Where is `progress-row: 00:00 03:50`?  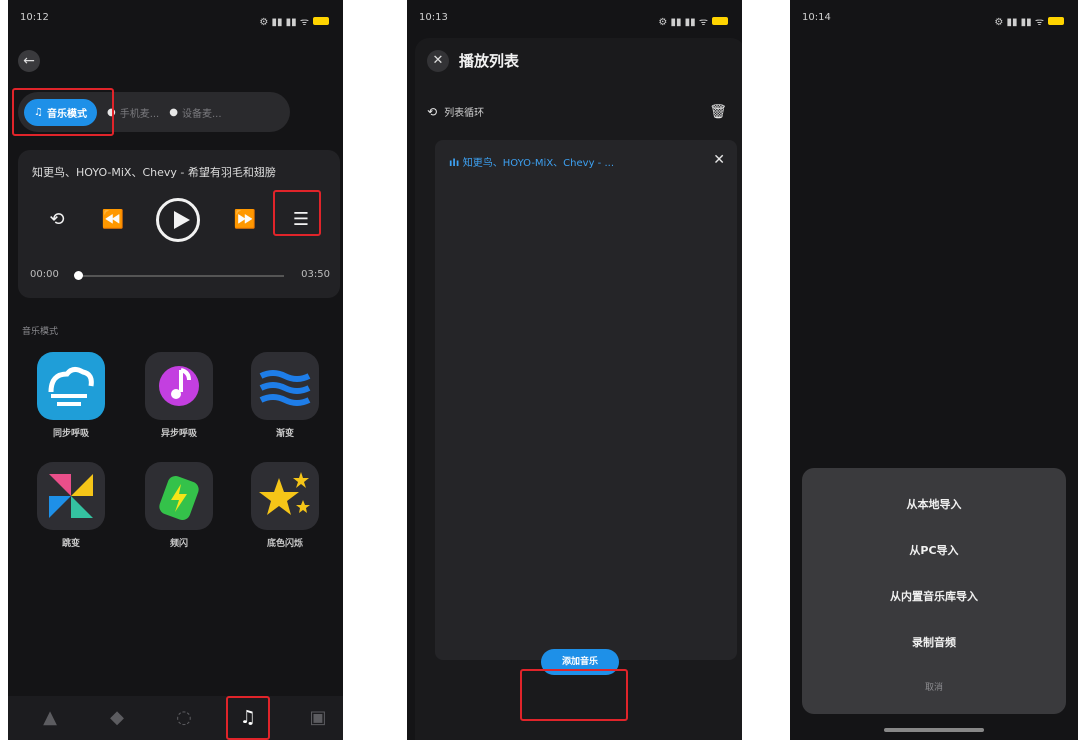
progress-row: 00:00 03:50 is located at coordinates (180, 276).